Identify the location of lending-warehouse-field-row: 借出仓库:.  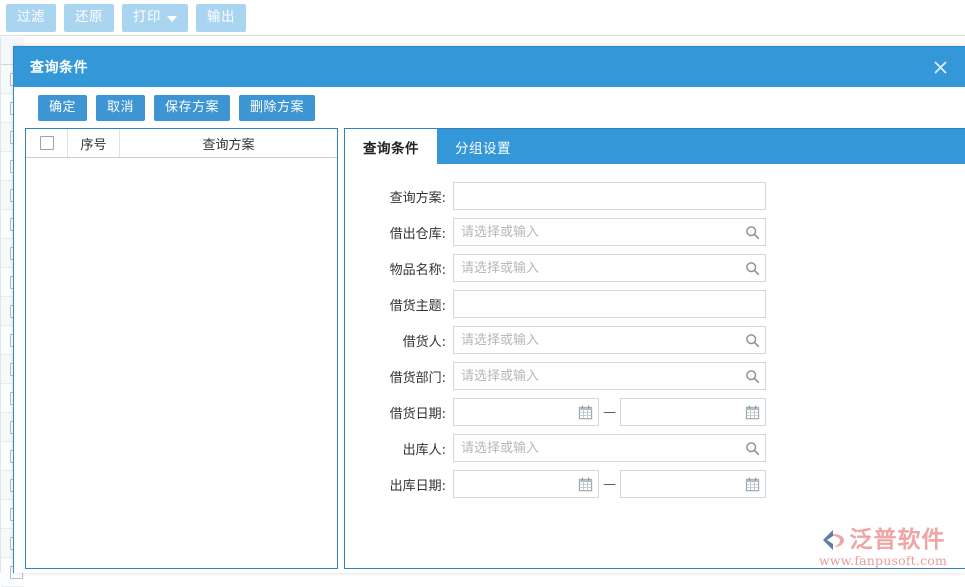
(655, 232).